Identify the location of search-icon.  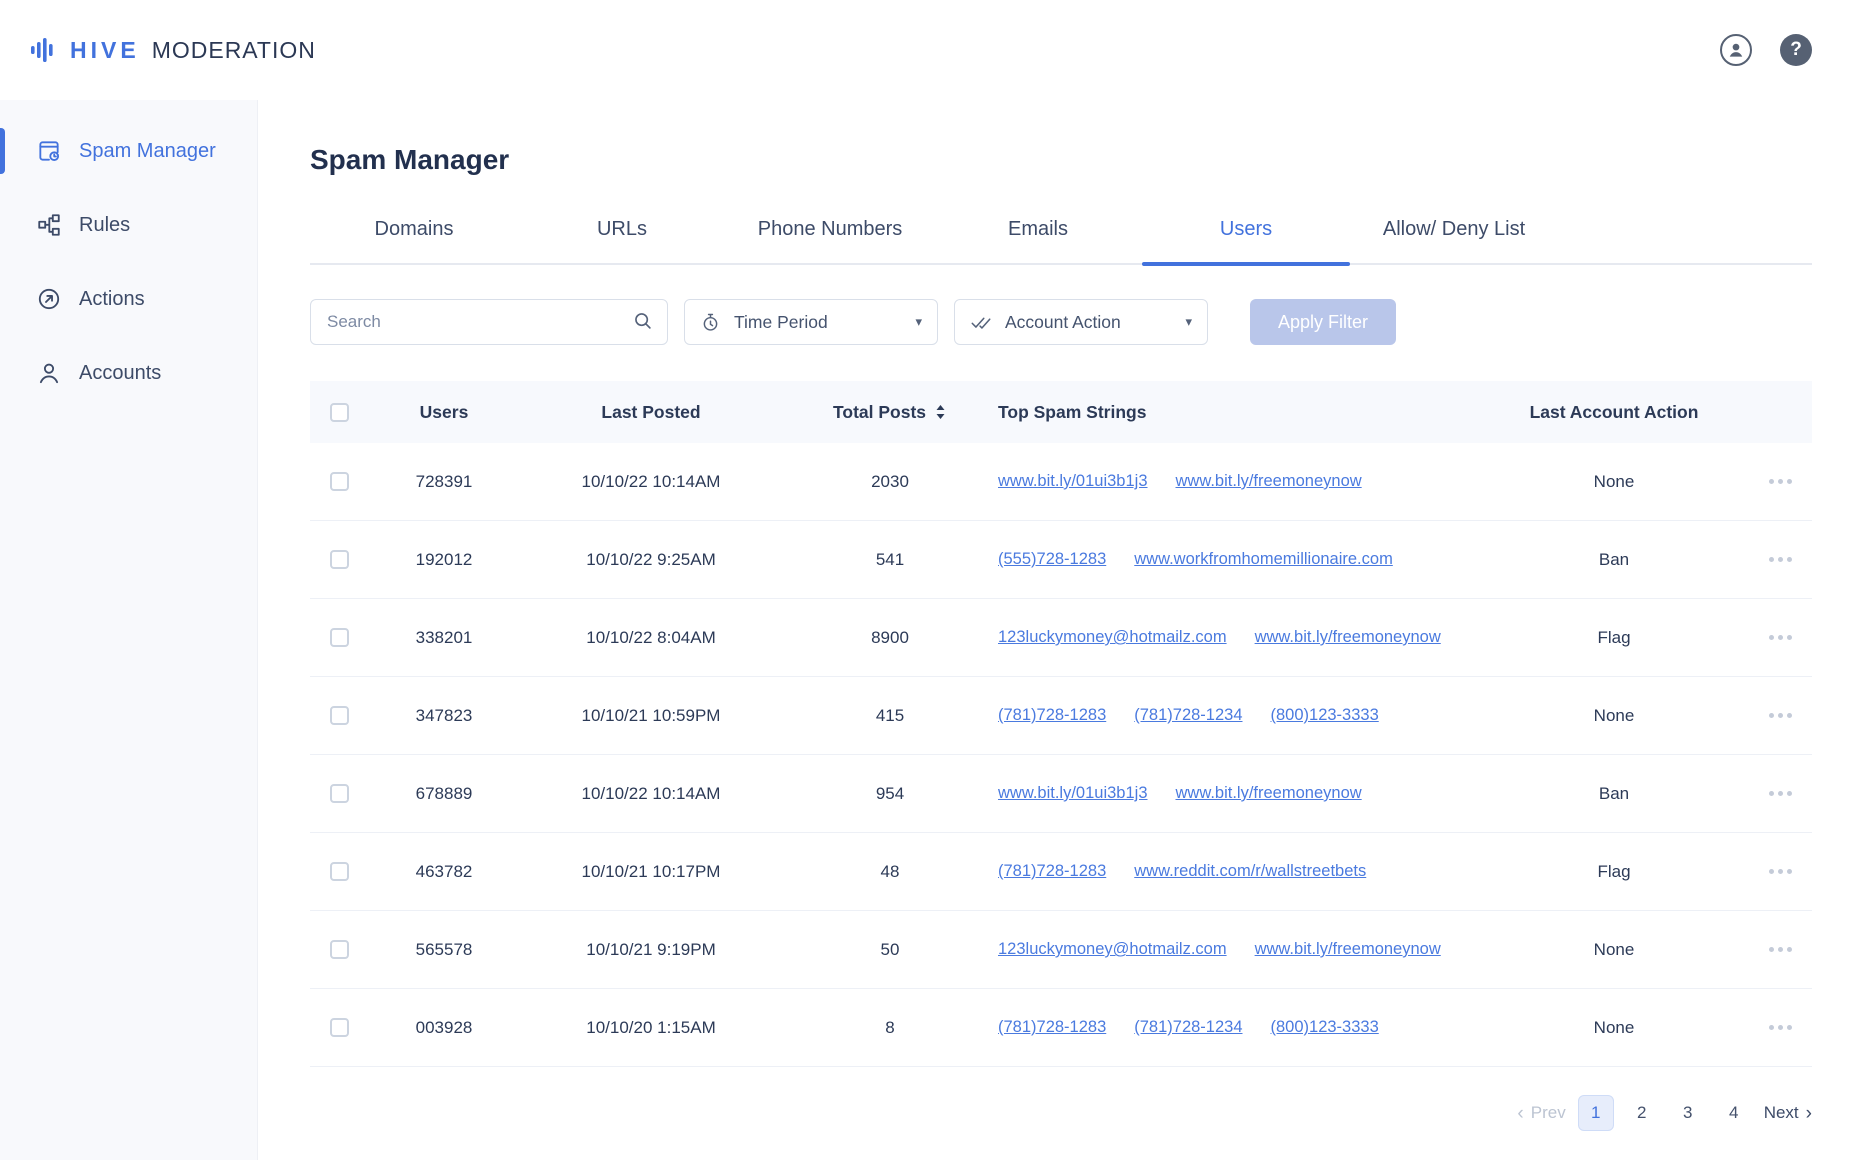
(643, 323).